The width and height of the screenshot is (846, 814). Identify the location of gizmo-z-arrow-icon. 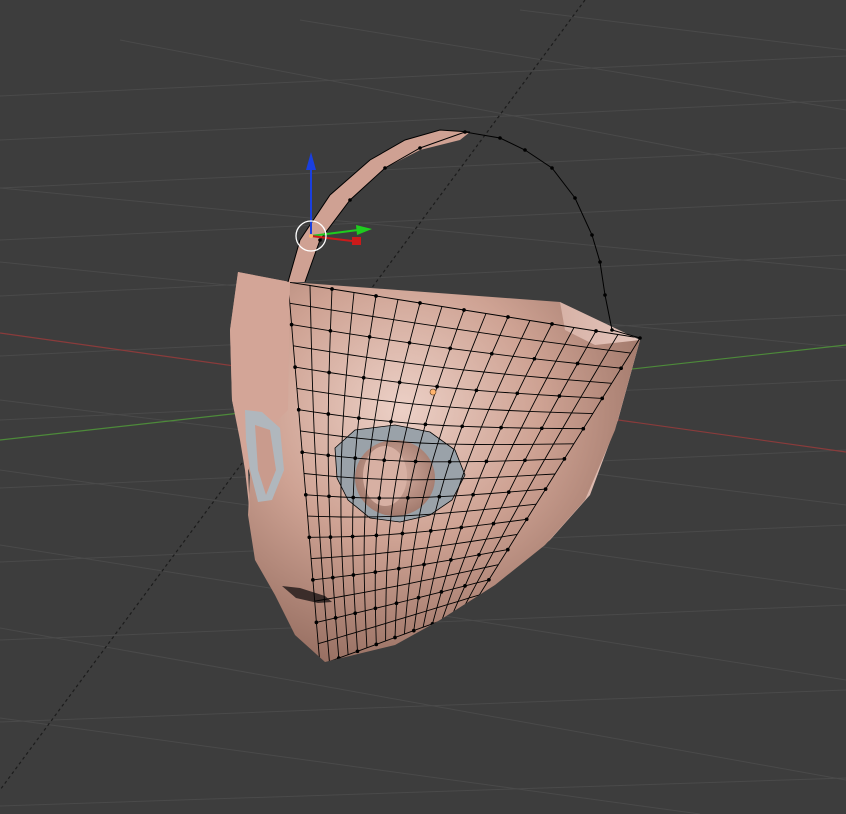
(311, 161).